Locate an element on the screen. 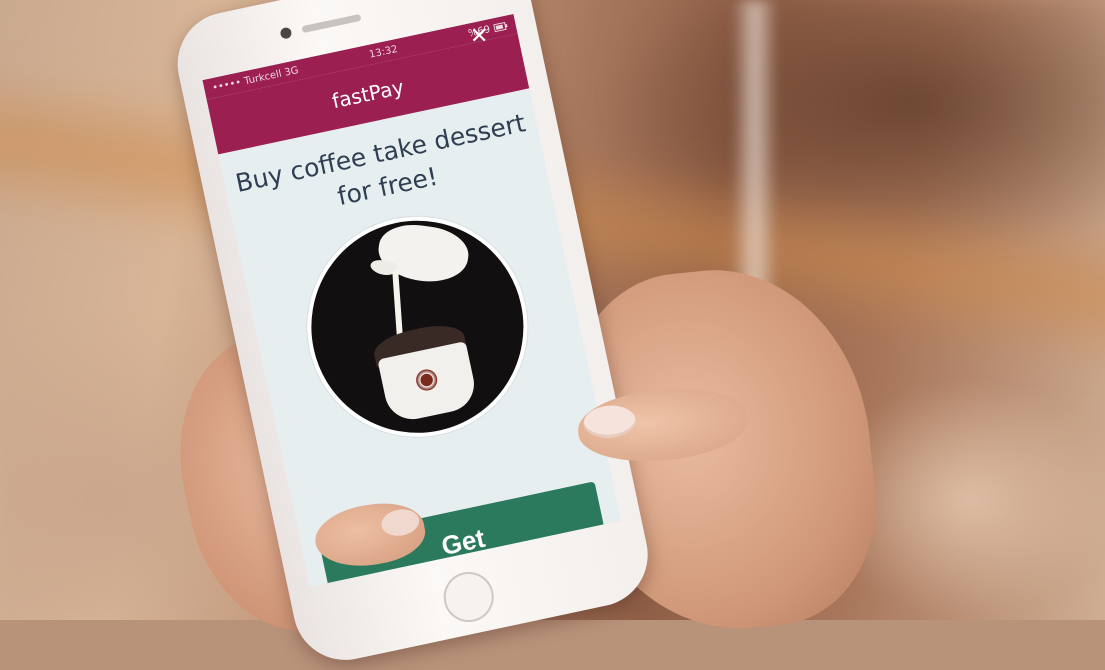 This screenshot has width=1105, height=670. app-title: fastPay is located at coordinates (368, 94).